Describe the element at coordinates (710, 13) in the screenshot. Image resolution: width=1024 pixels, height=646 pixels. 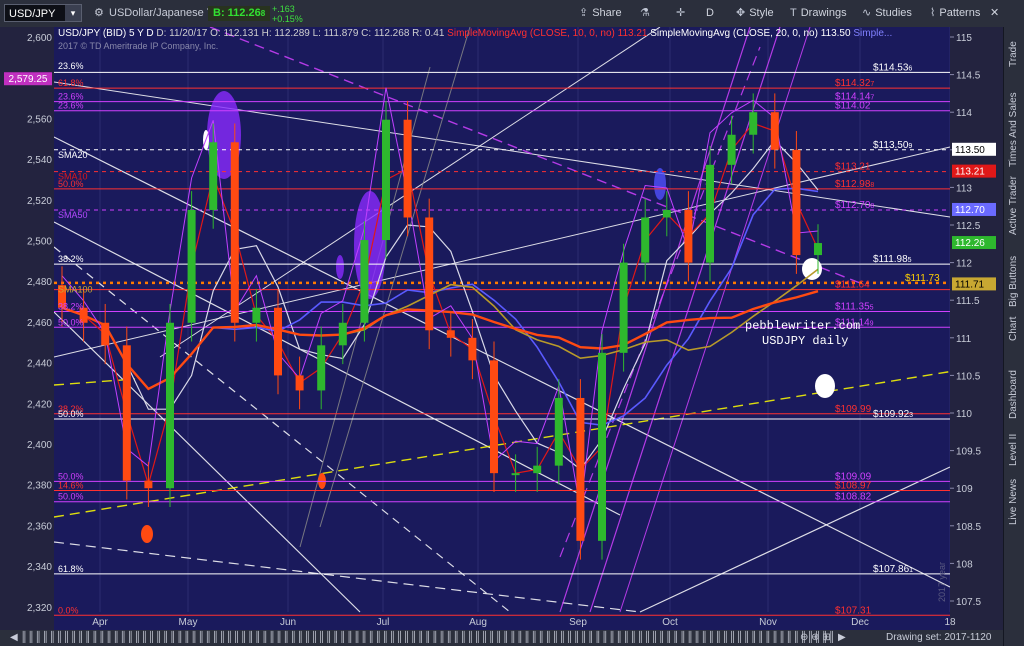
I see `period-button: D` at that location.